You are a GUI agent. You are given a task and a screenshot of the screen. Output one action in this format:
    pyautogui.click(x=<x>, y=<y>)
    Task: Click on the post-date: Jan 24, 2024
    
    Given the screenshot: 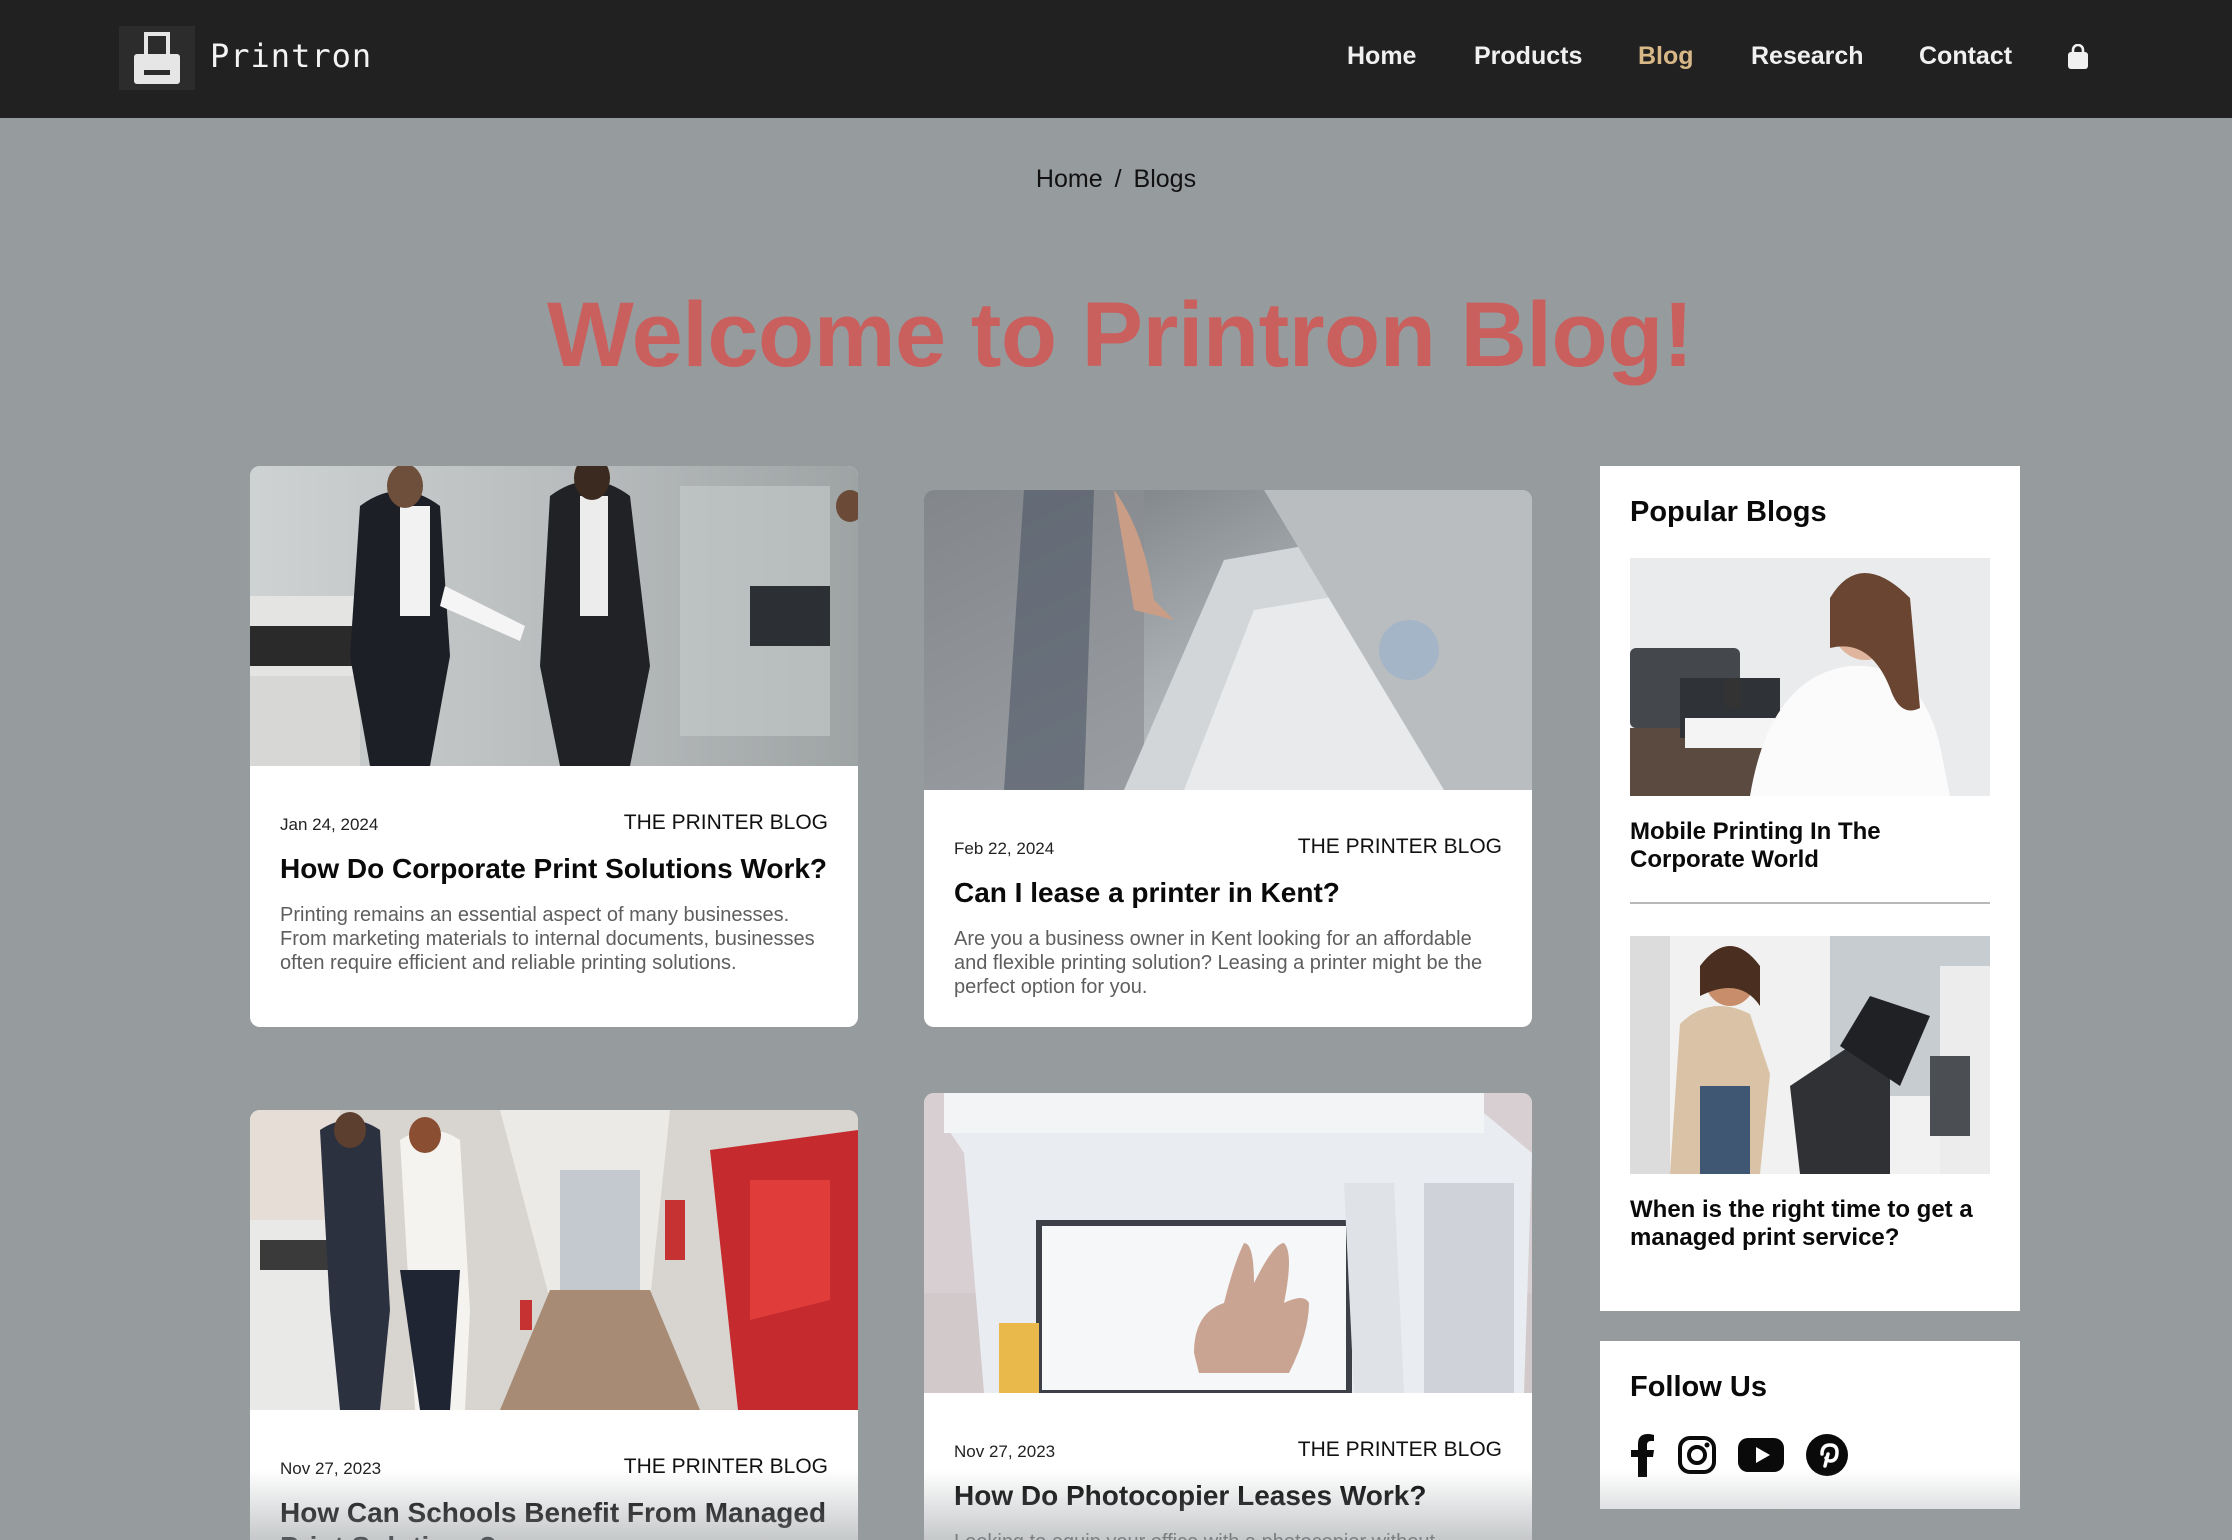 What is the action you would take?
    pyautogui.click(x=329, y=824)
    